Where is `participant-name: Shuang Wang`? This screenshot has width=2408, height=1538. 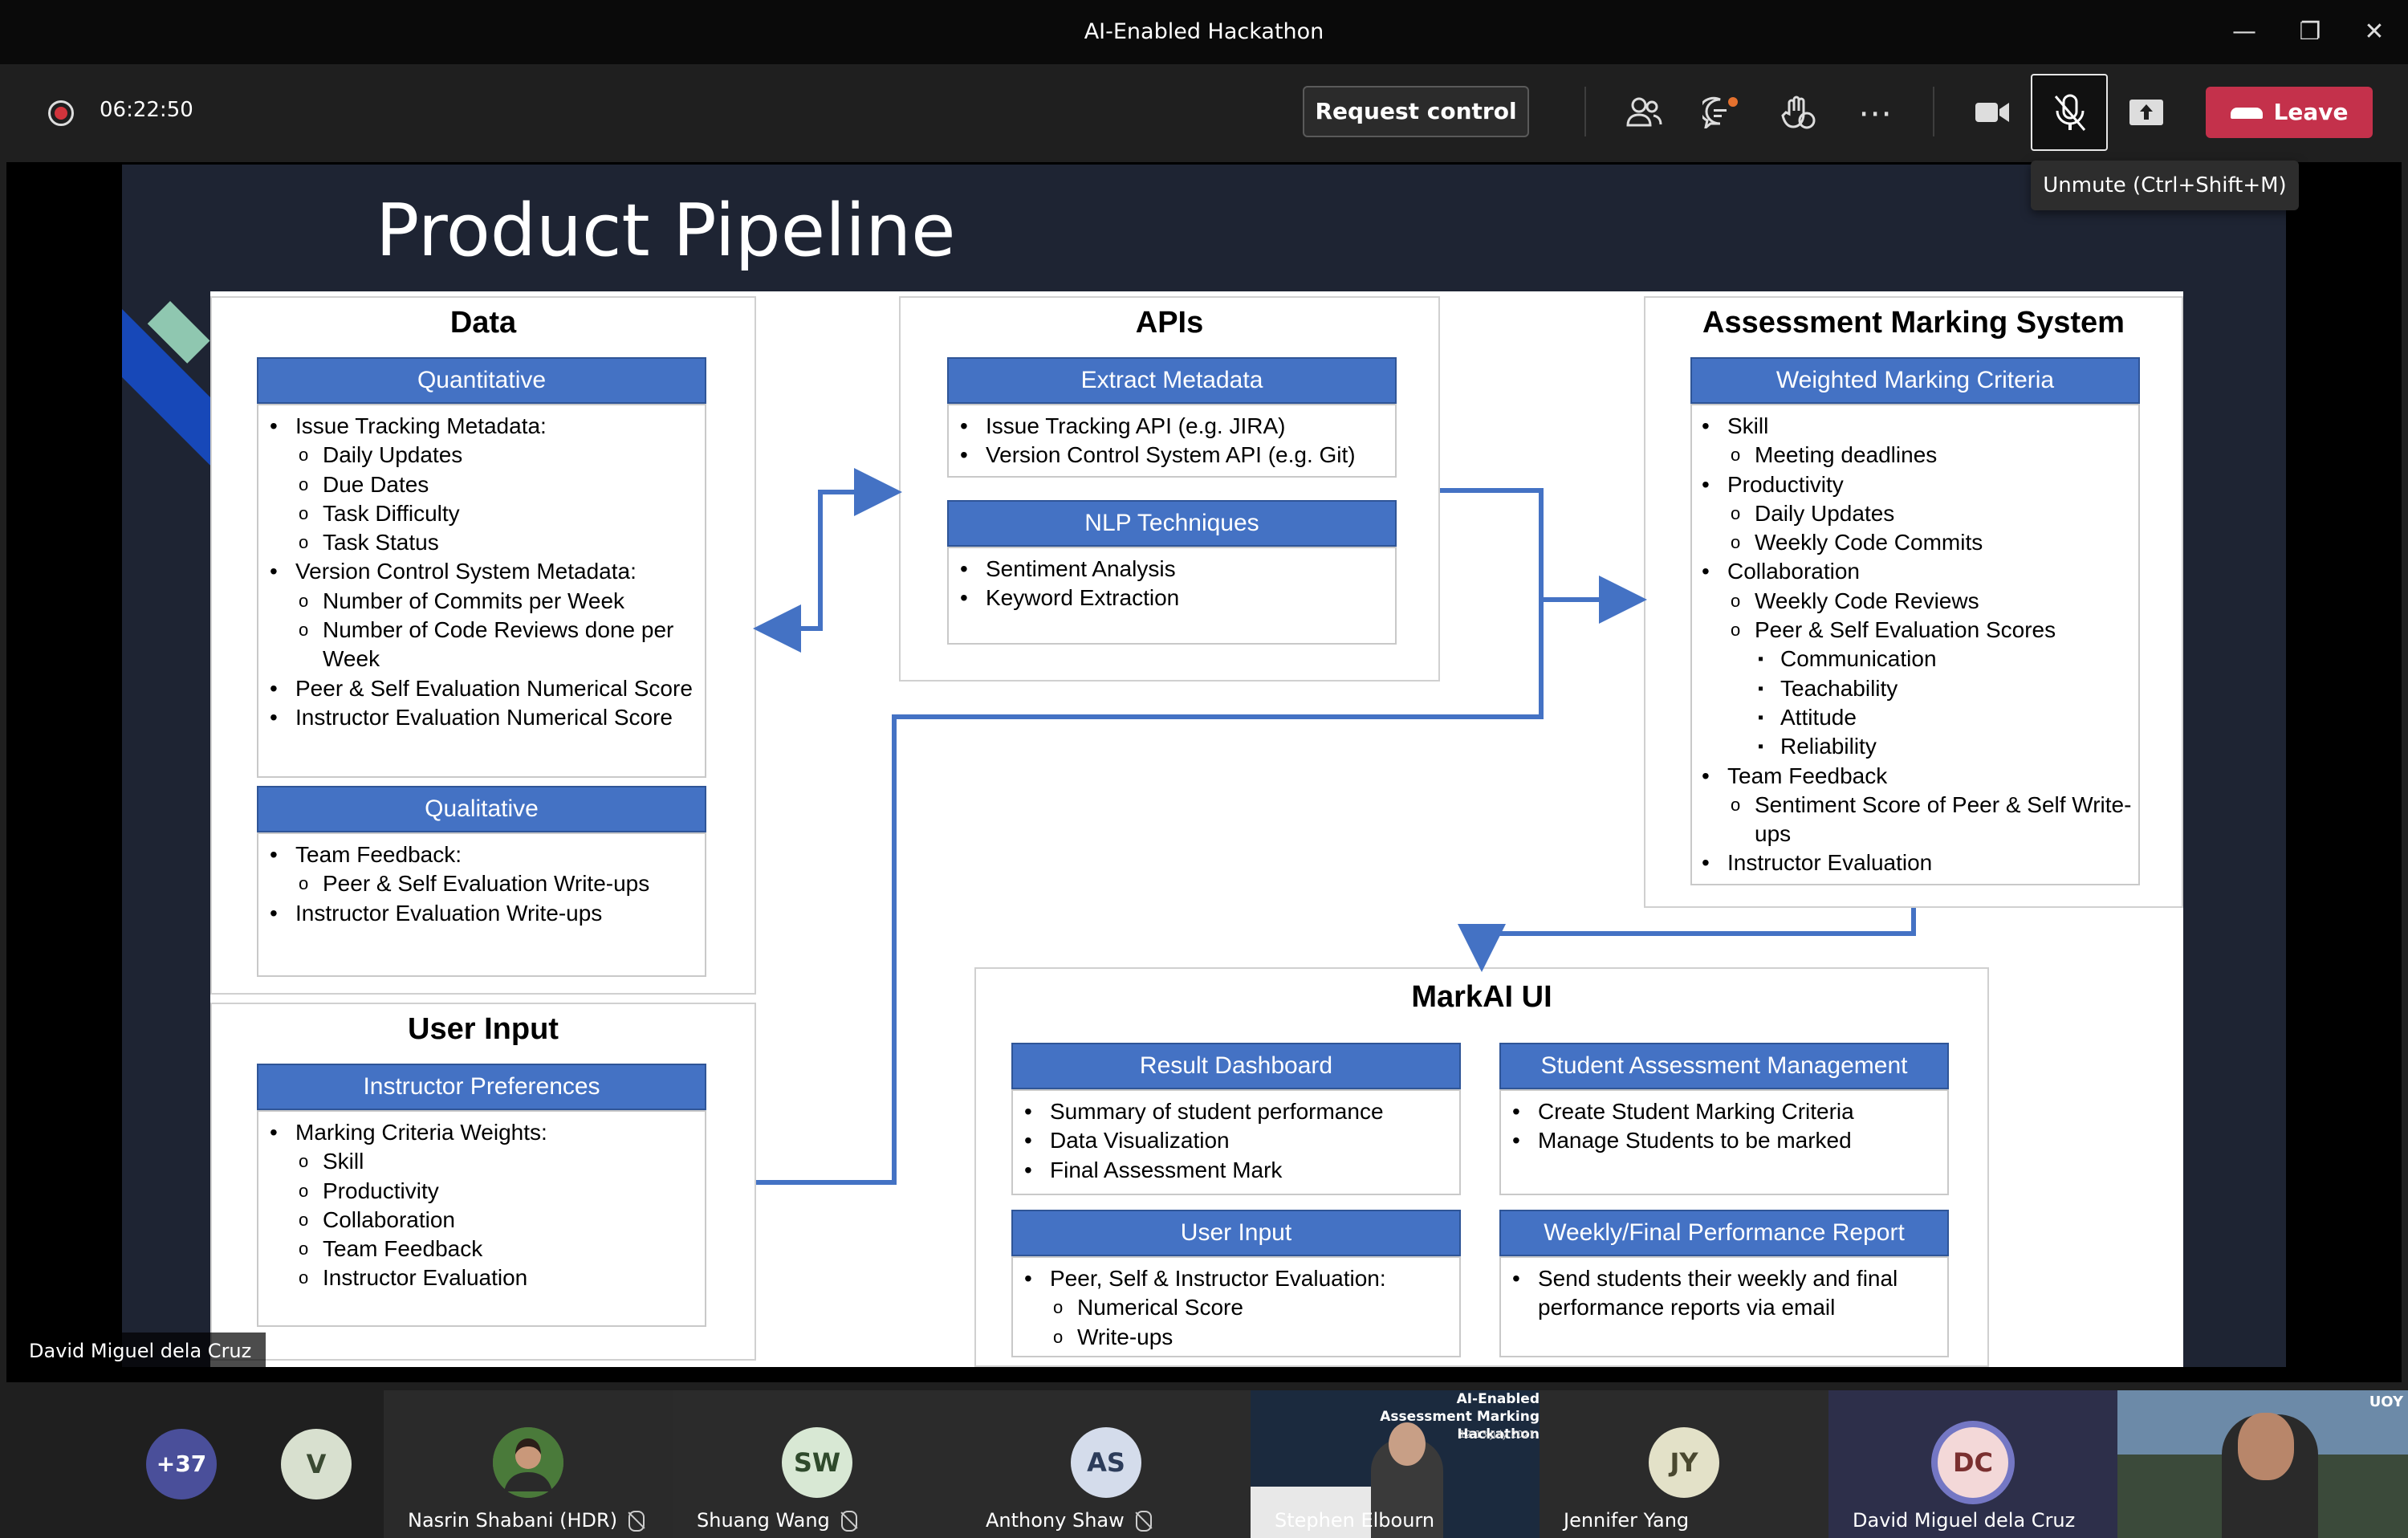
participant-name: Shuang Wang is located at coordinates (777, 1520).